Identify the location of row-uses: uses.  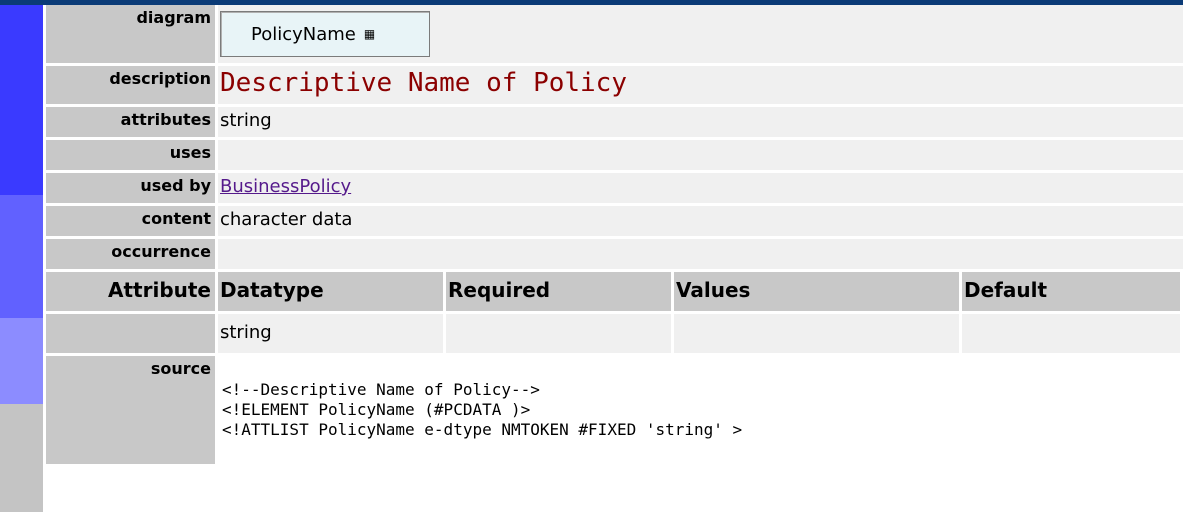
(613, 156).